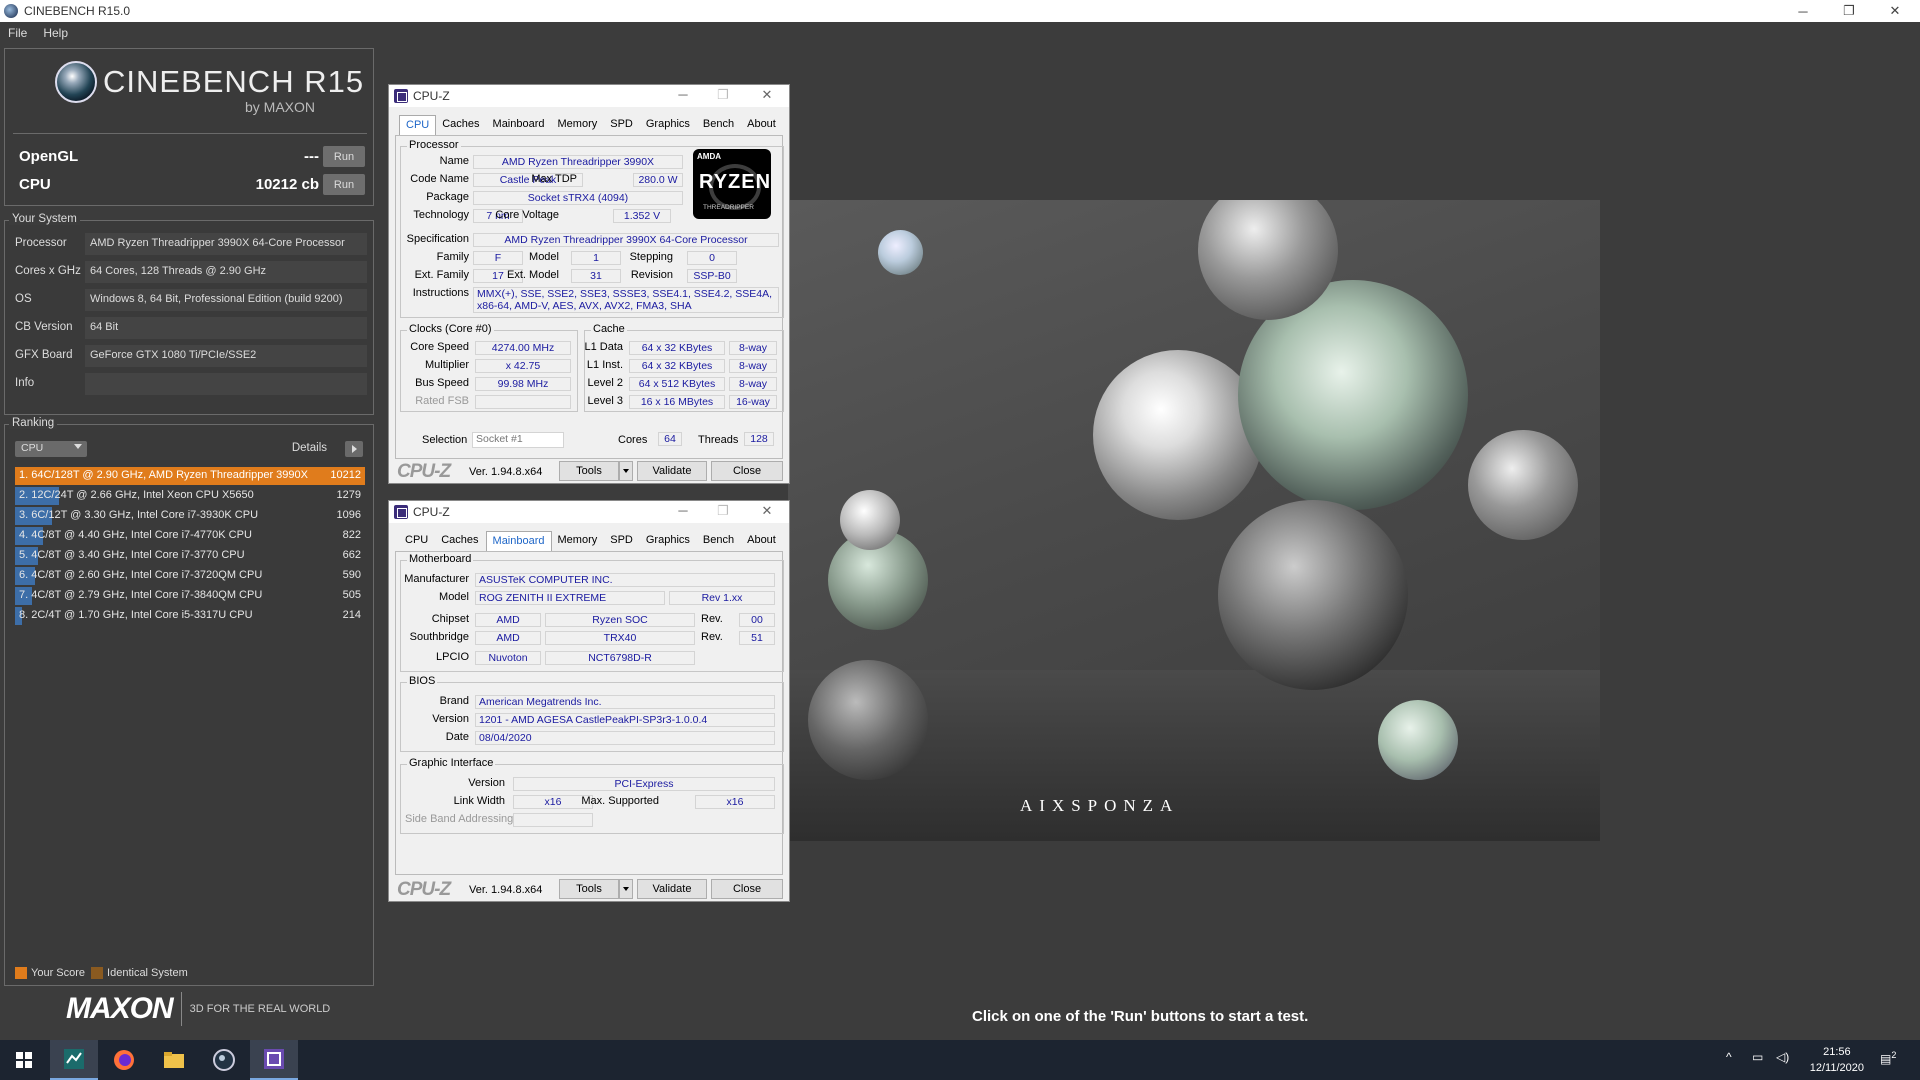 The width and height of the screenshot is (1920, 1080). Describe the element at coordinates (1729, 1057) in the screenshot. I see `chevron-up-icon: ^` at that location.